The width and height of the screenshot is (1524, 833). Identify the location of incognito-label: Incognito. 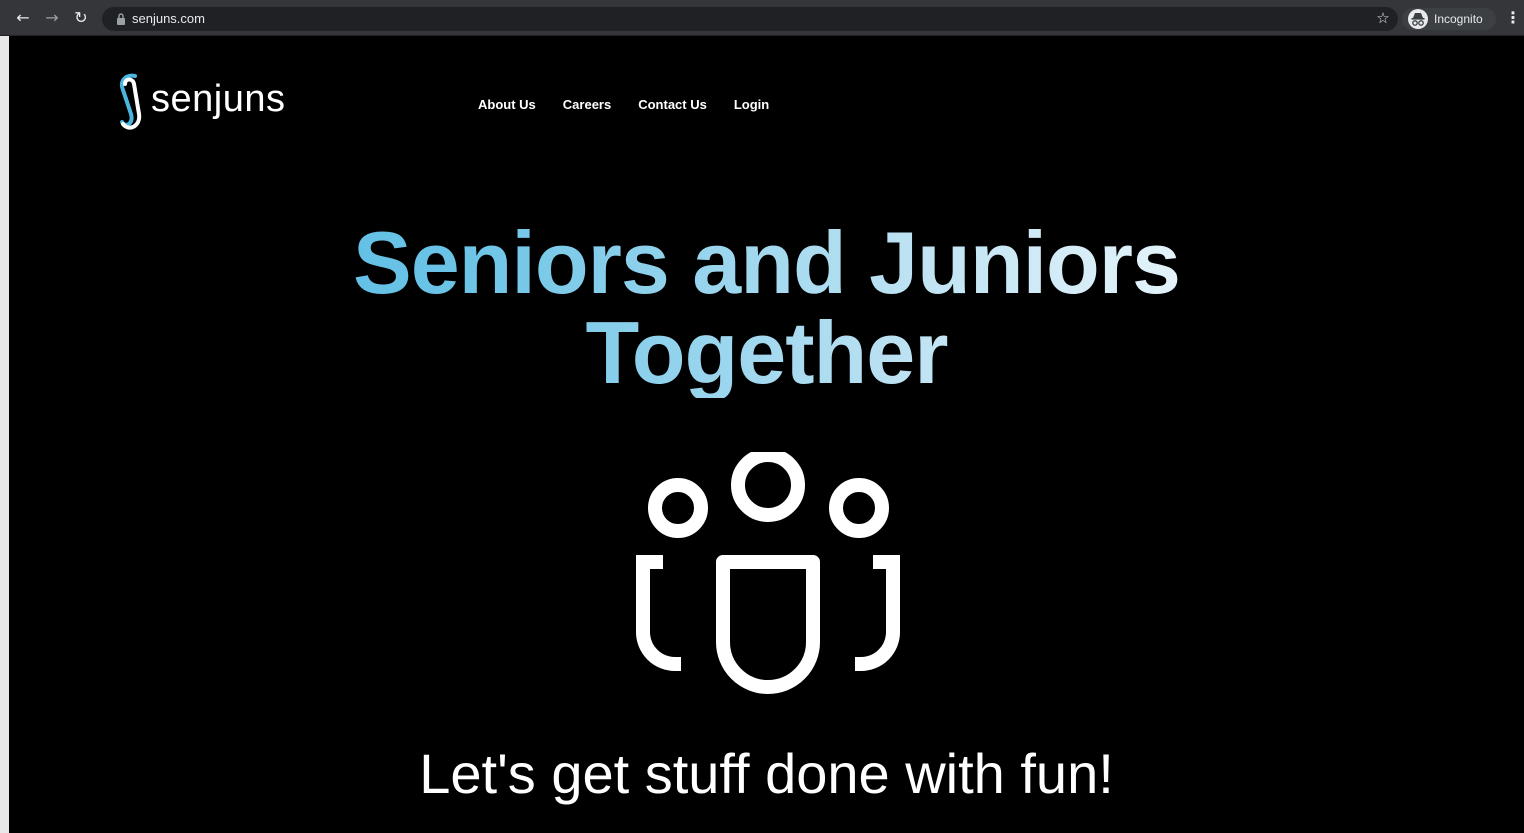
(1458, 19).